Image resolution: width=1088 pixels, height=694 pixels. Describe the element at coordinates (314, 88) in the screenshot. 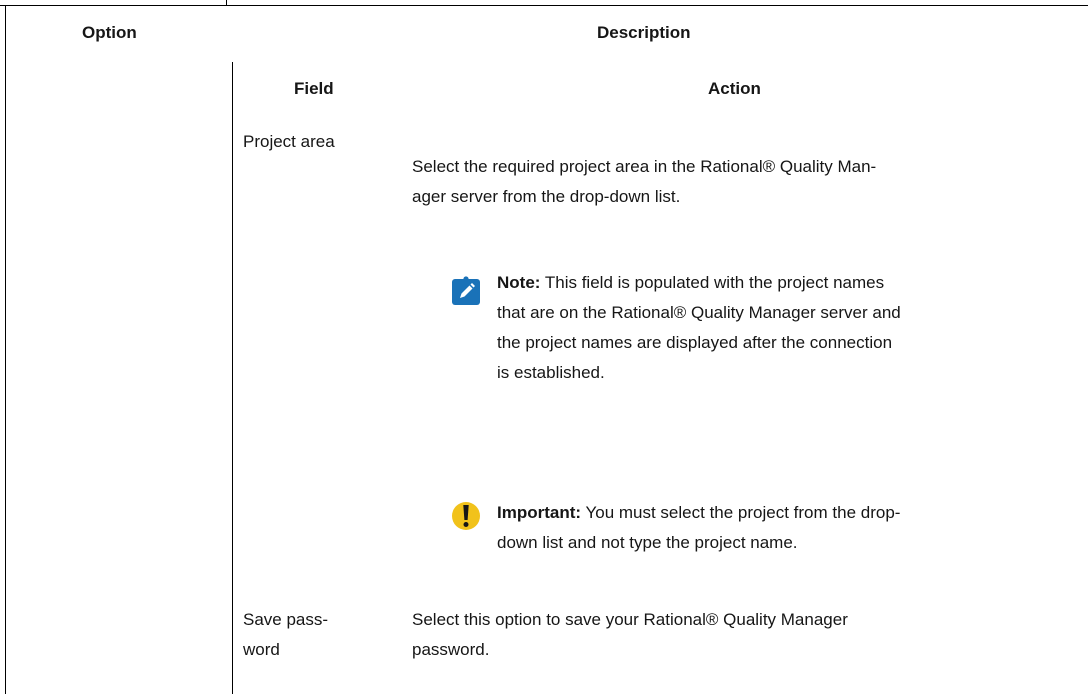

I see `field-column-header: Field` at that location.